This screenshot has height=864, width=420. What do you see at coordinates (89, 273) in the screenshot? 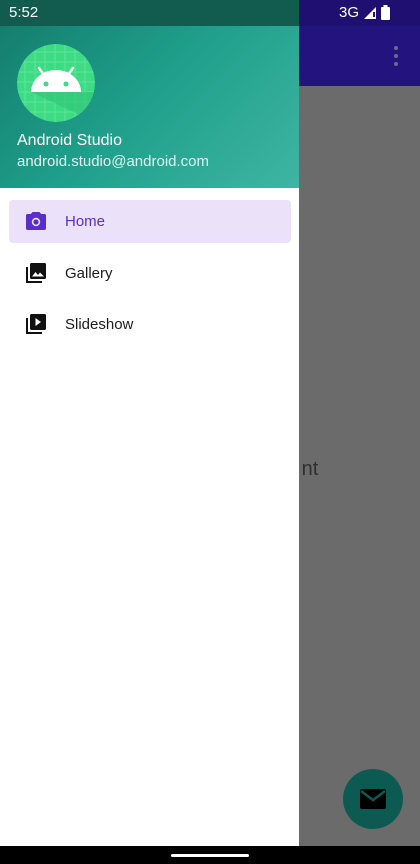
I see `nav-item-label: Gallery` at bounding box center [89, 273].